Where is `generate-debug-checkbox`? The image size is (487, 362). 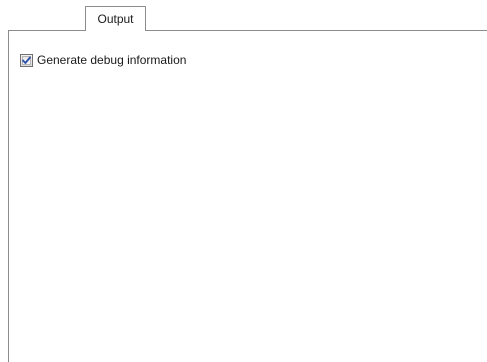
generate-debug-checkbox is located at coordinates (26, 60).